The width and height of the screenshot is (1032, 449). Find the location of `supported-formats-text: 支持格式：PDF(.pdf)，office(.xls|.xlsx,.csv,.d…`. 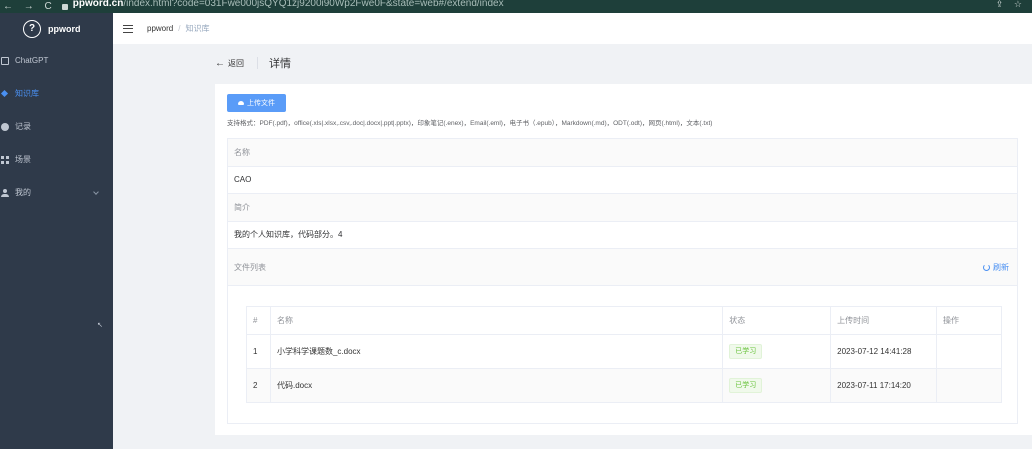

supported-formats-text: 支持格式：PDF(.pdf)，office(.xls|.xlsx,.csv,.d… is located at coordinates (470, 123).